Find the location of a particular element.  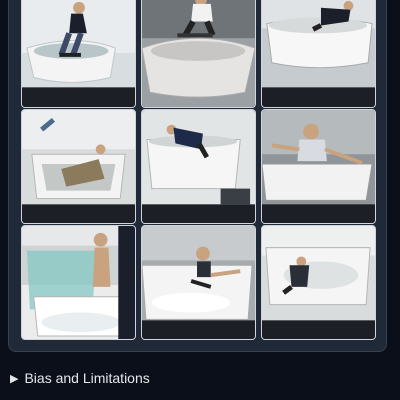

accordion-label: Bias and Limitations is located at coordinates (87, 378).